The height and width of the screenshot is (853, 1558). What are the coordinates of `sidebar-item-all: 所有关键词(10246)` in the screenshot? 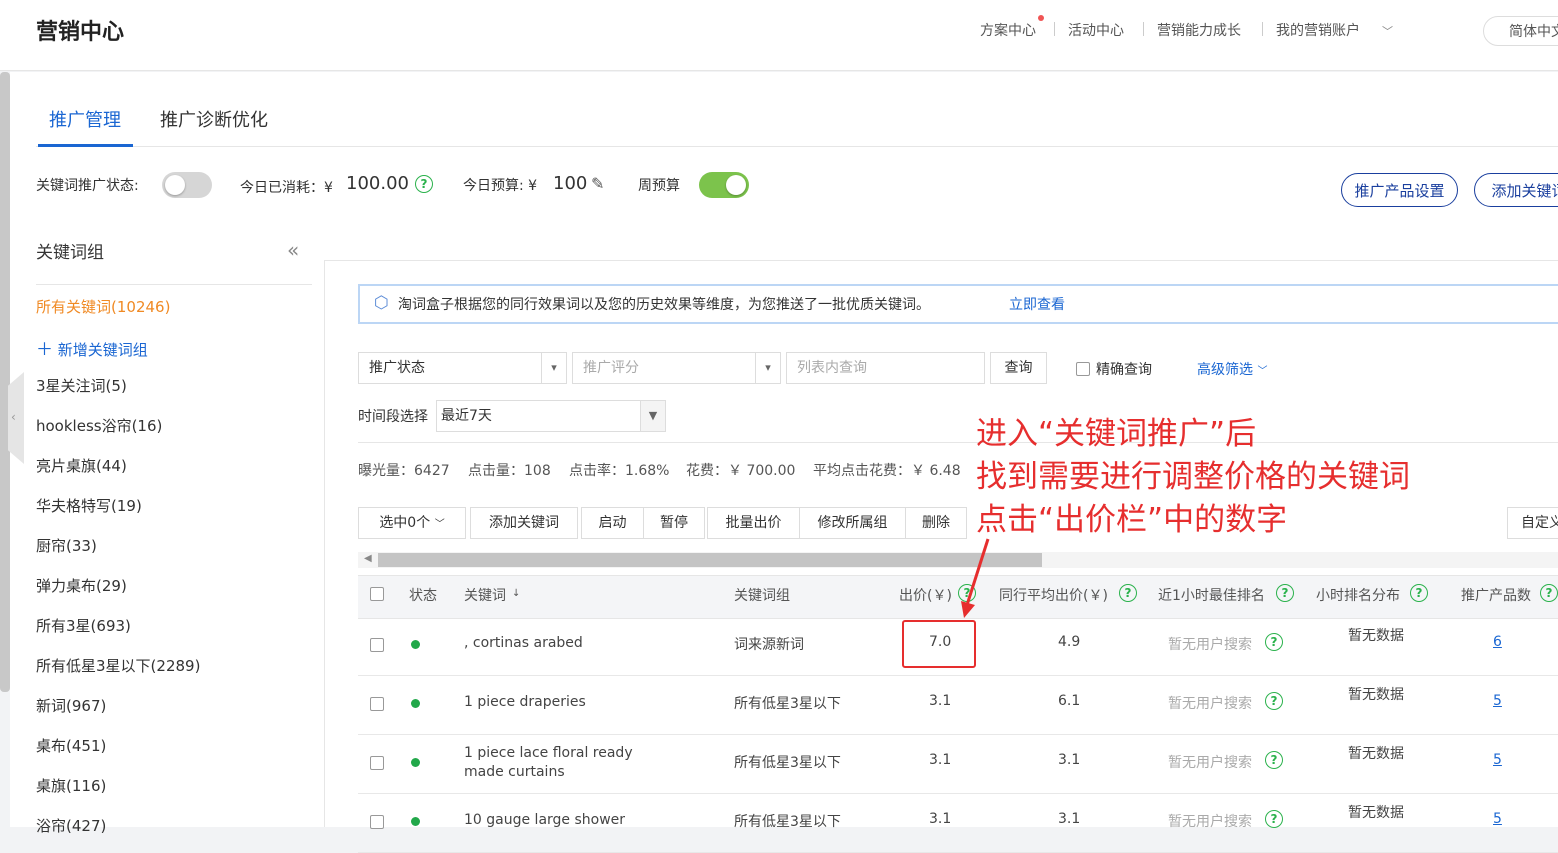 It's located at (103, 306).